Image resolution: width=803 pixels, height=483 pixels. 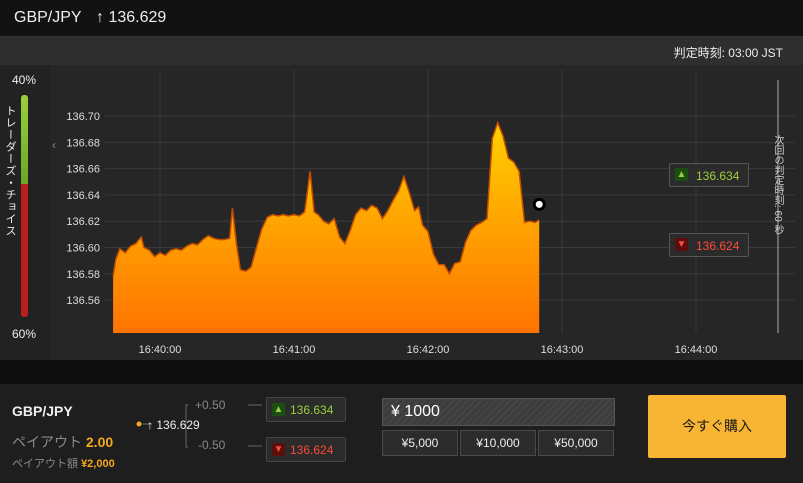 What do you see at coordinates (210, 405) in the screenshot?
I see `offset-plus: +0.50` at bounding box center [210, 405].